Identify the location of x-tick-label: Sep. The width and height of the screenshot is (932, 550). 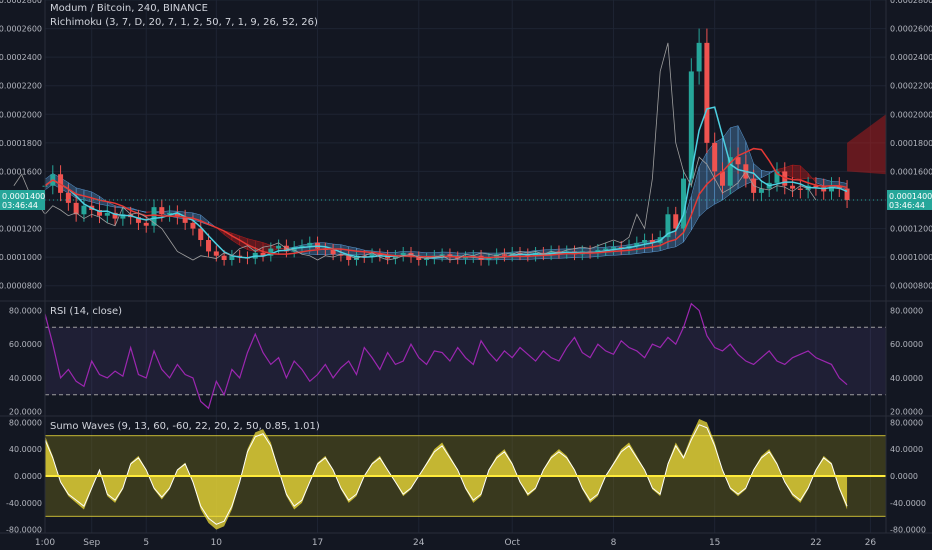
(91, 543).